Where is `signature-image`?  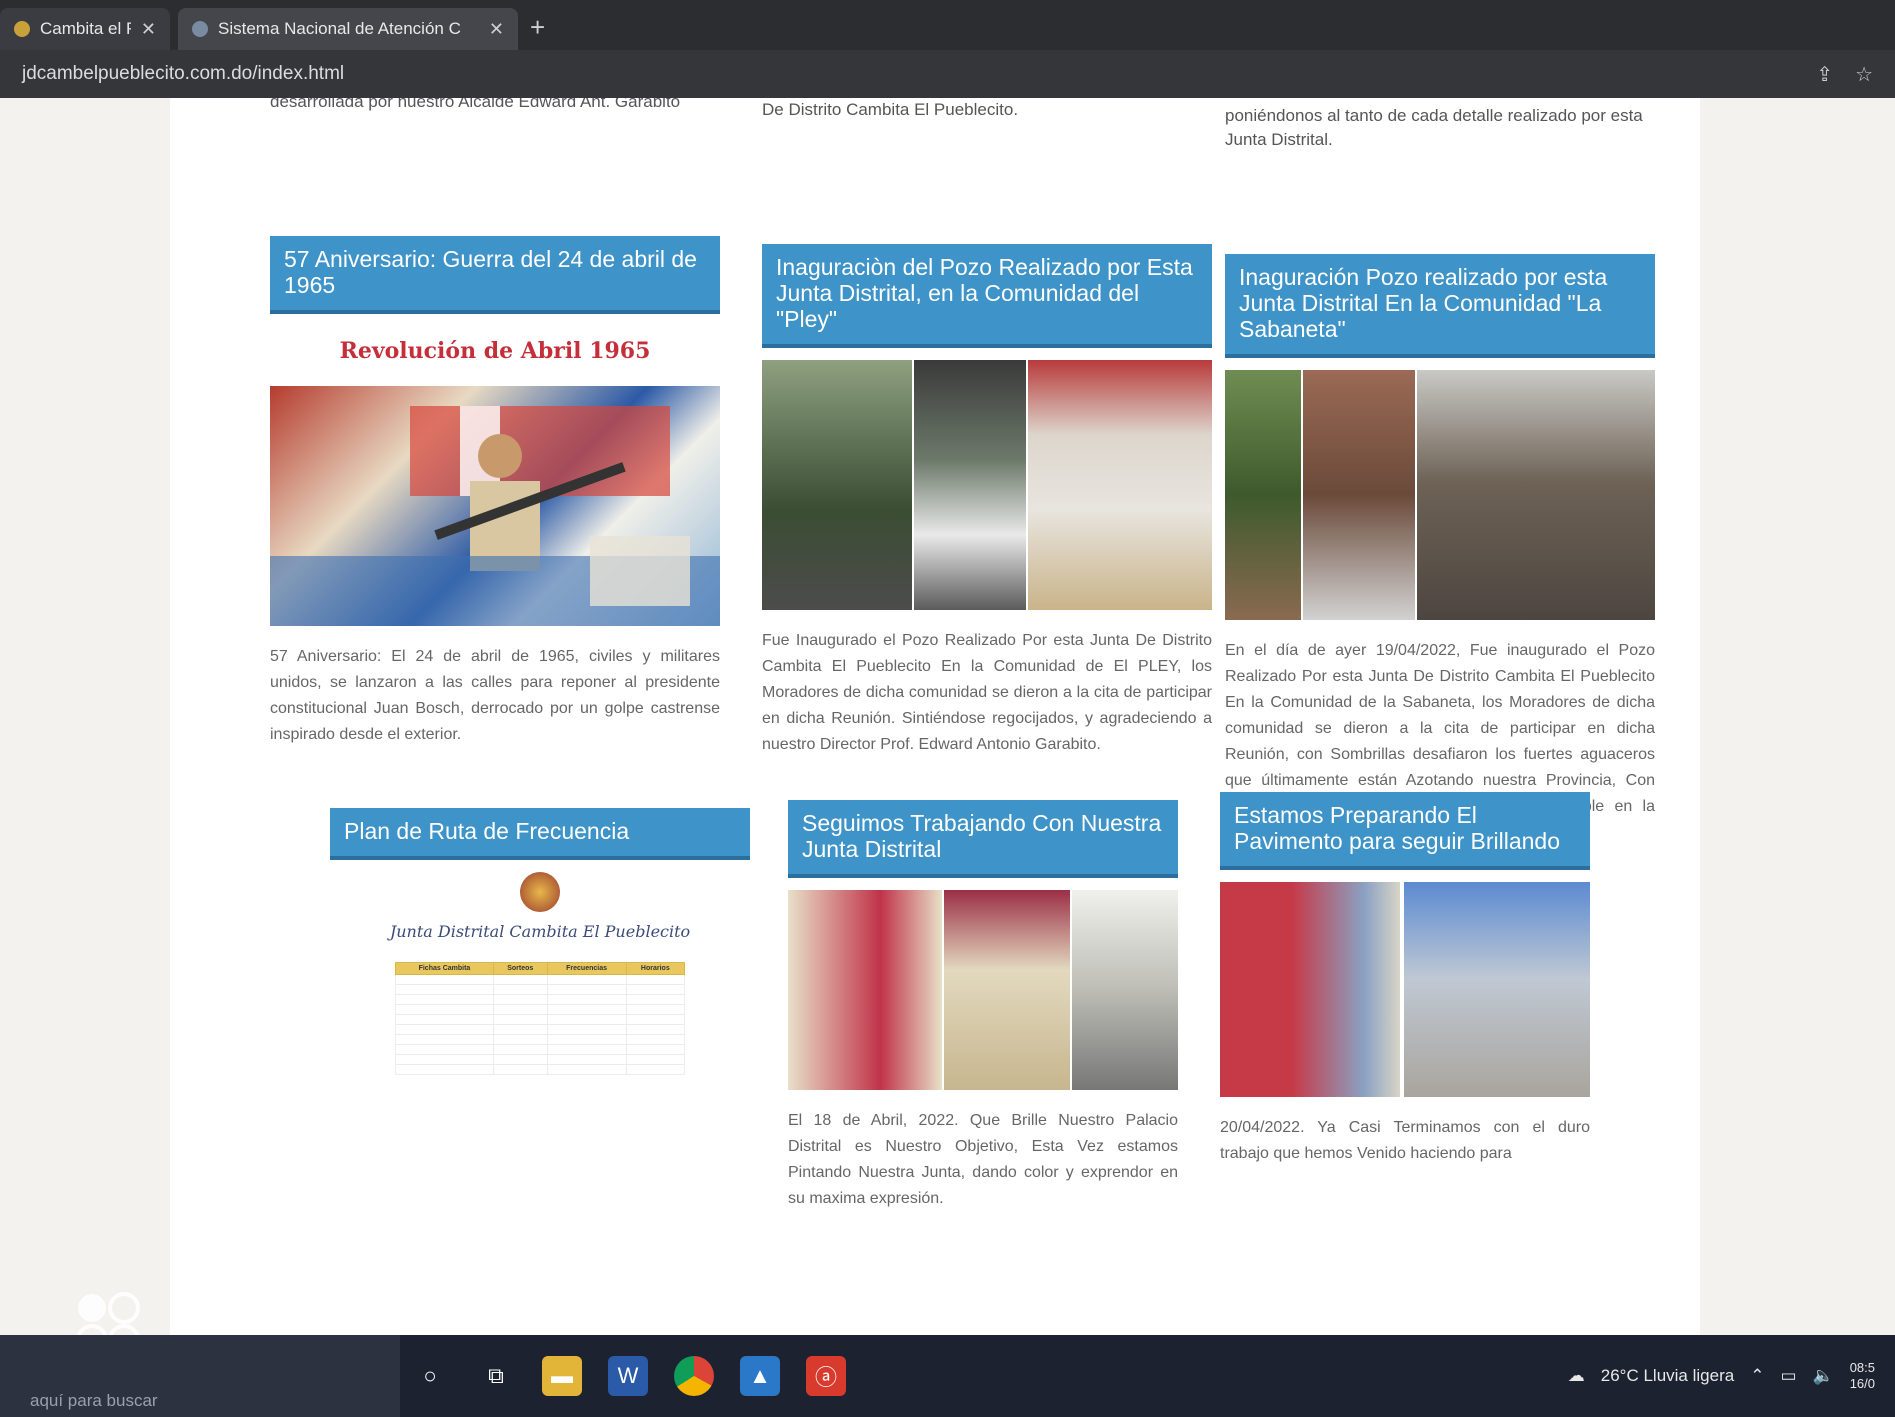
signature-image is located at coordinates (540, 1229).